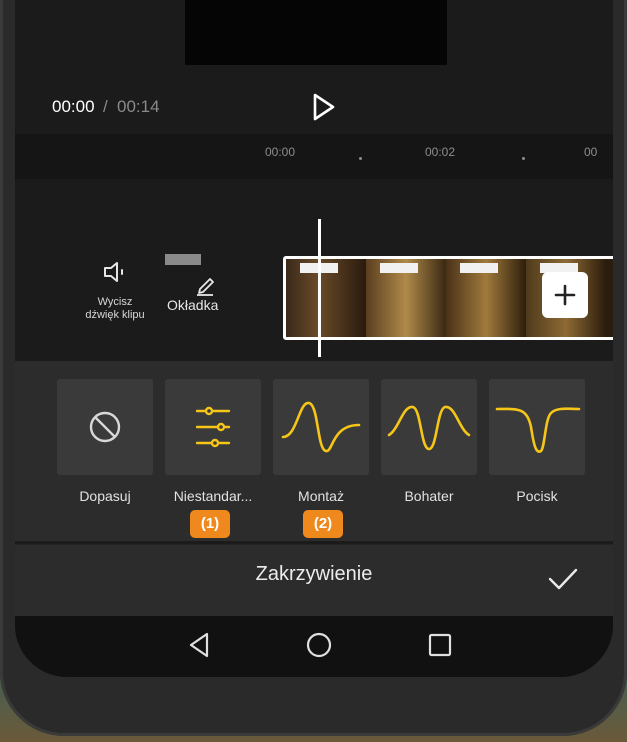  What do you see at coordinates (316, 32) in the screenshot?
I see `video-preview` at bounding box center [316, 32].